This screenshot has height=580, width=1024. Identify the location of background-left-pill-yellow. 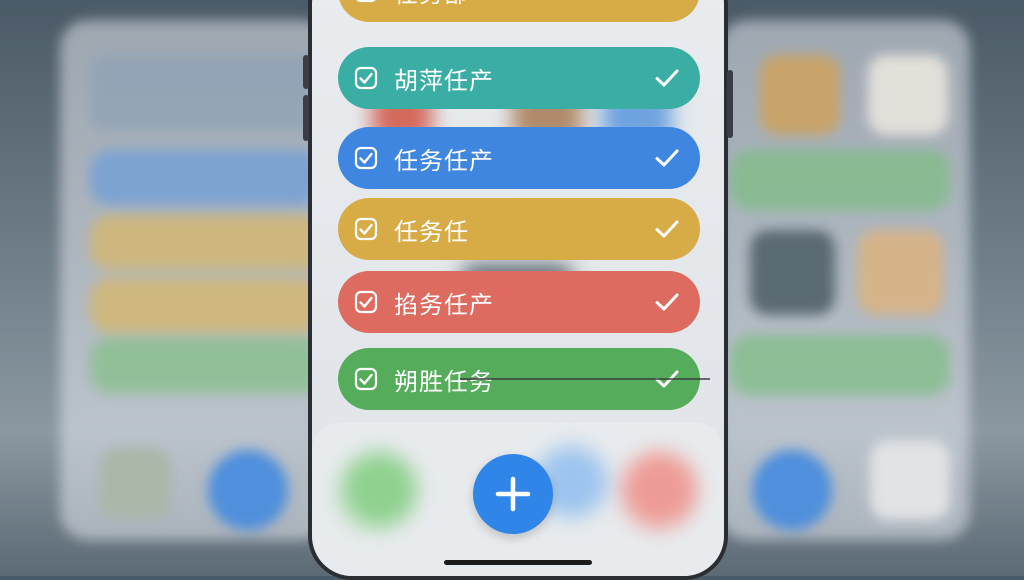
(205, 242).